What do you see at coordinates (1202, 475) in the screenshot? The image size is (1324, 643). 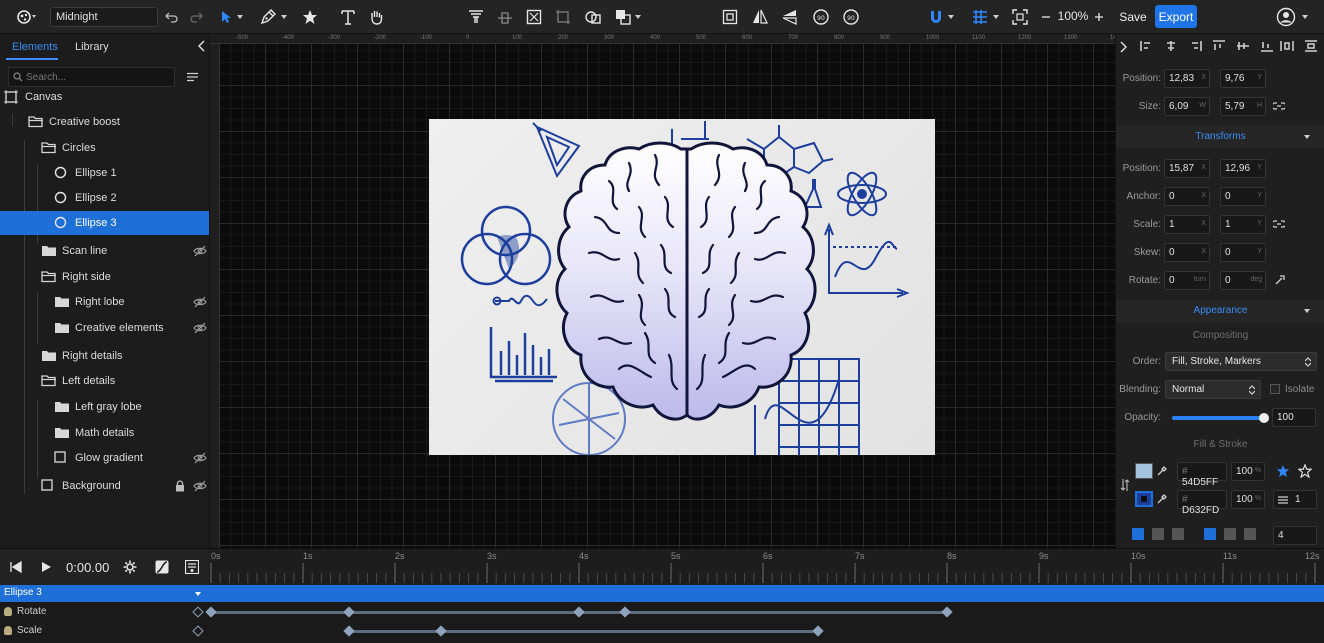 I see `fill-hex-input: # 54D5FF` at bounding box center [1202, 475].